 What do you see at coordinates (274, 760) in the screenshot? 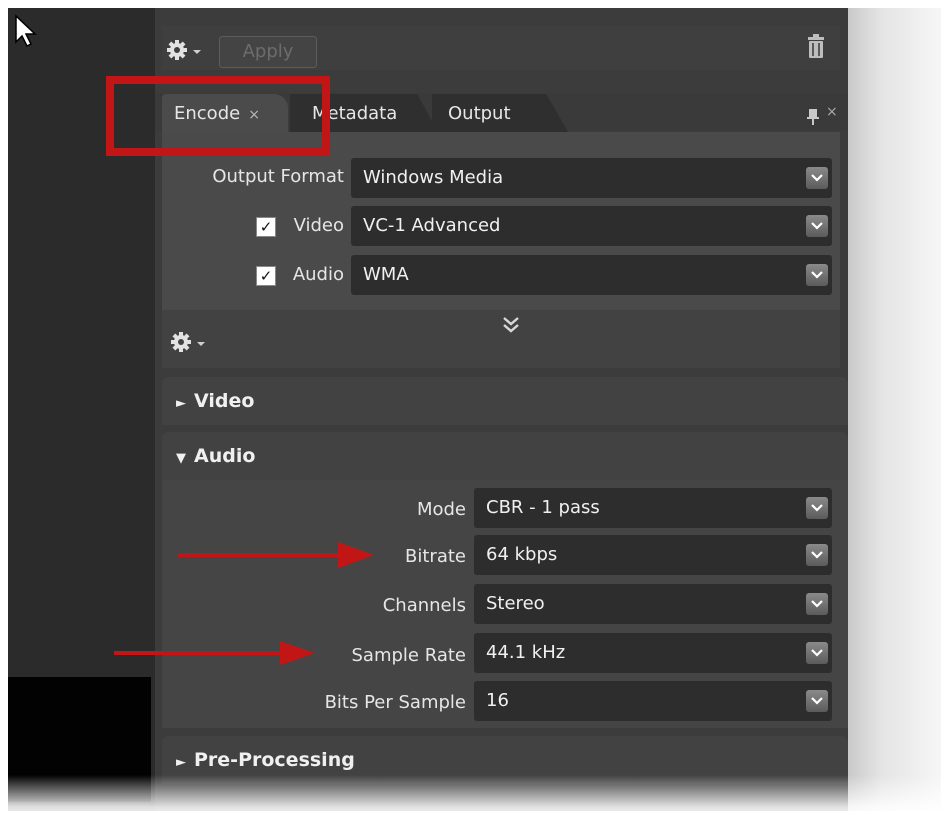
I see `preprocessing-section-title: Pre-Processing` at bounding box center [274, 760].